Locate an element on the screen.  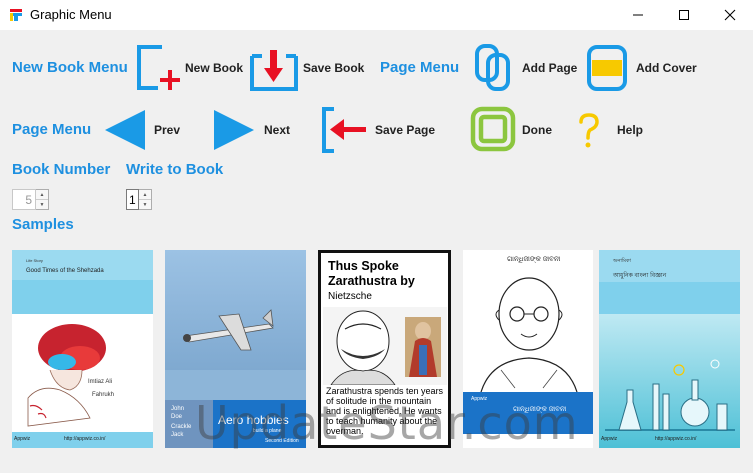
cover4-top-text: ଗାନ୍ଧିଜୀଙ୍କ ଜୀବନୀ is located at coordinates (534, 259).